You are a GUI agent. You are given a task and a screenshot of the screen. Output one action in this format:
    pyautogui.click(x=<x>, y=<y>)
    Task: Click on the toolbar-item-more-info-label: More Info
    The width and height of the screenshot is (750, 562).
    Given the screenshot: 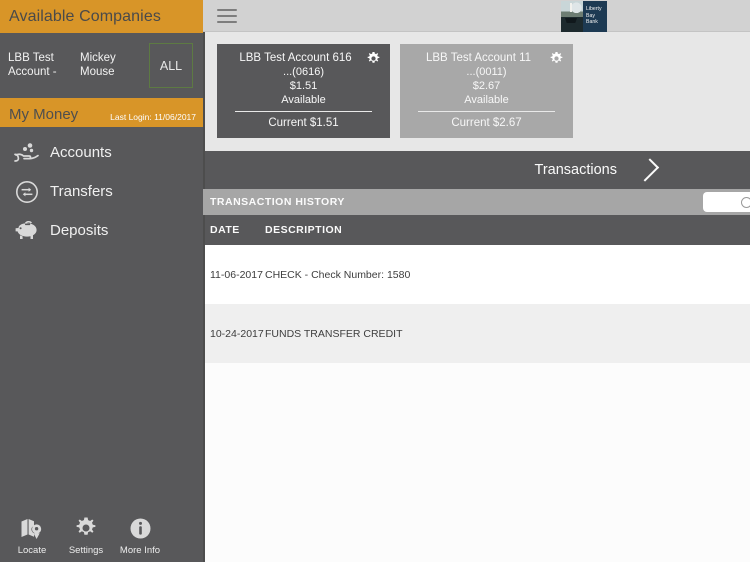 What is the action you would take?
    pyautogui.click(x=140, y=550)
    